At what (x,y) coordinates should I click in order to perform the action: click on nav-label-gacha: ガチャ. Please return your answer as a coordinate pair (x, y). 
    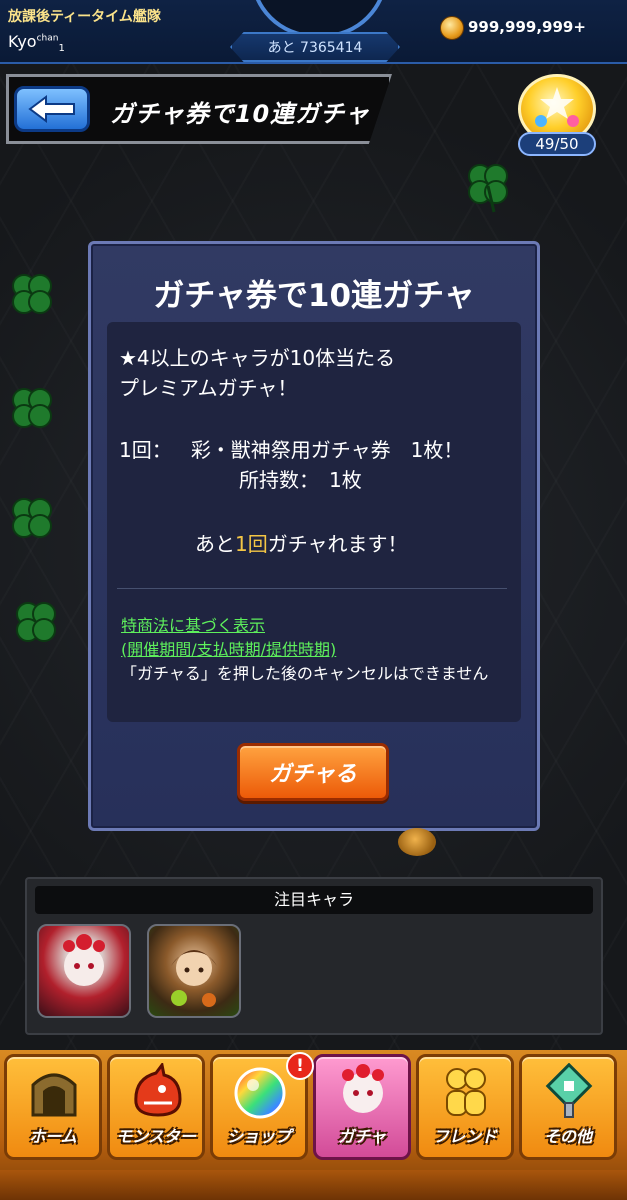
    Looking at the image, I should click on (362, 1136).